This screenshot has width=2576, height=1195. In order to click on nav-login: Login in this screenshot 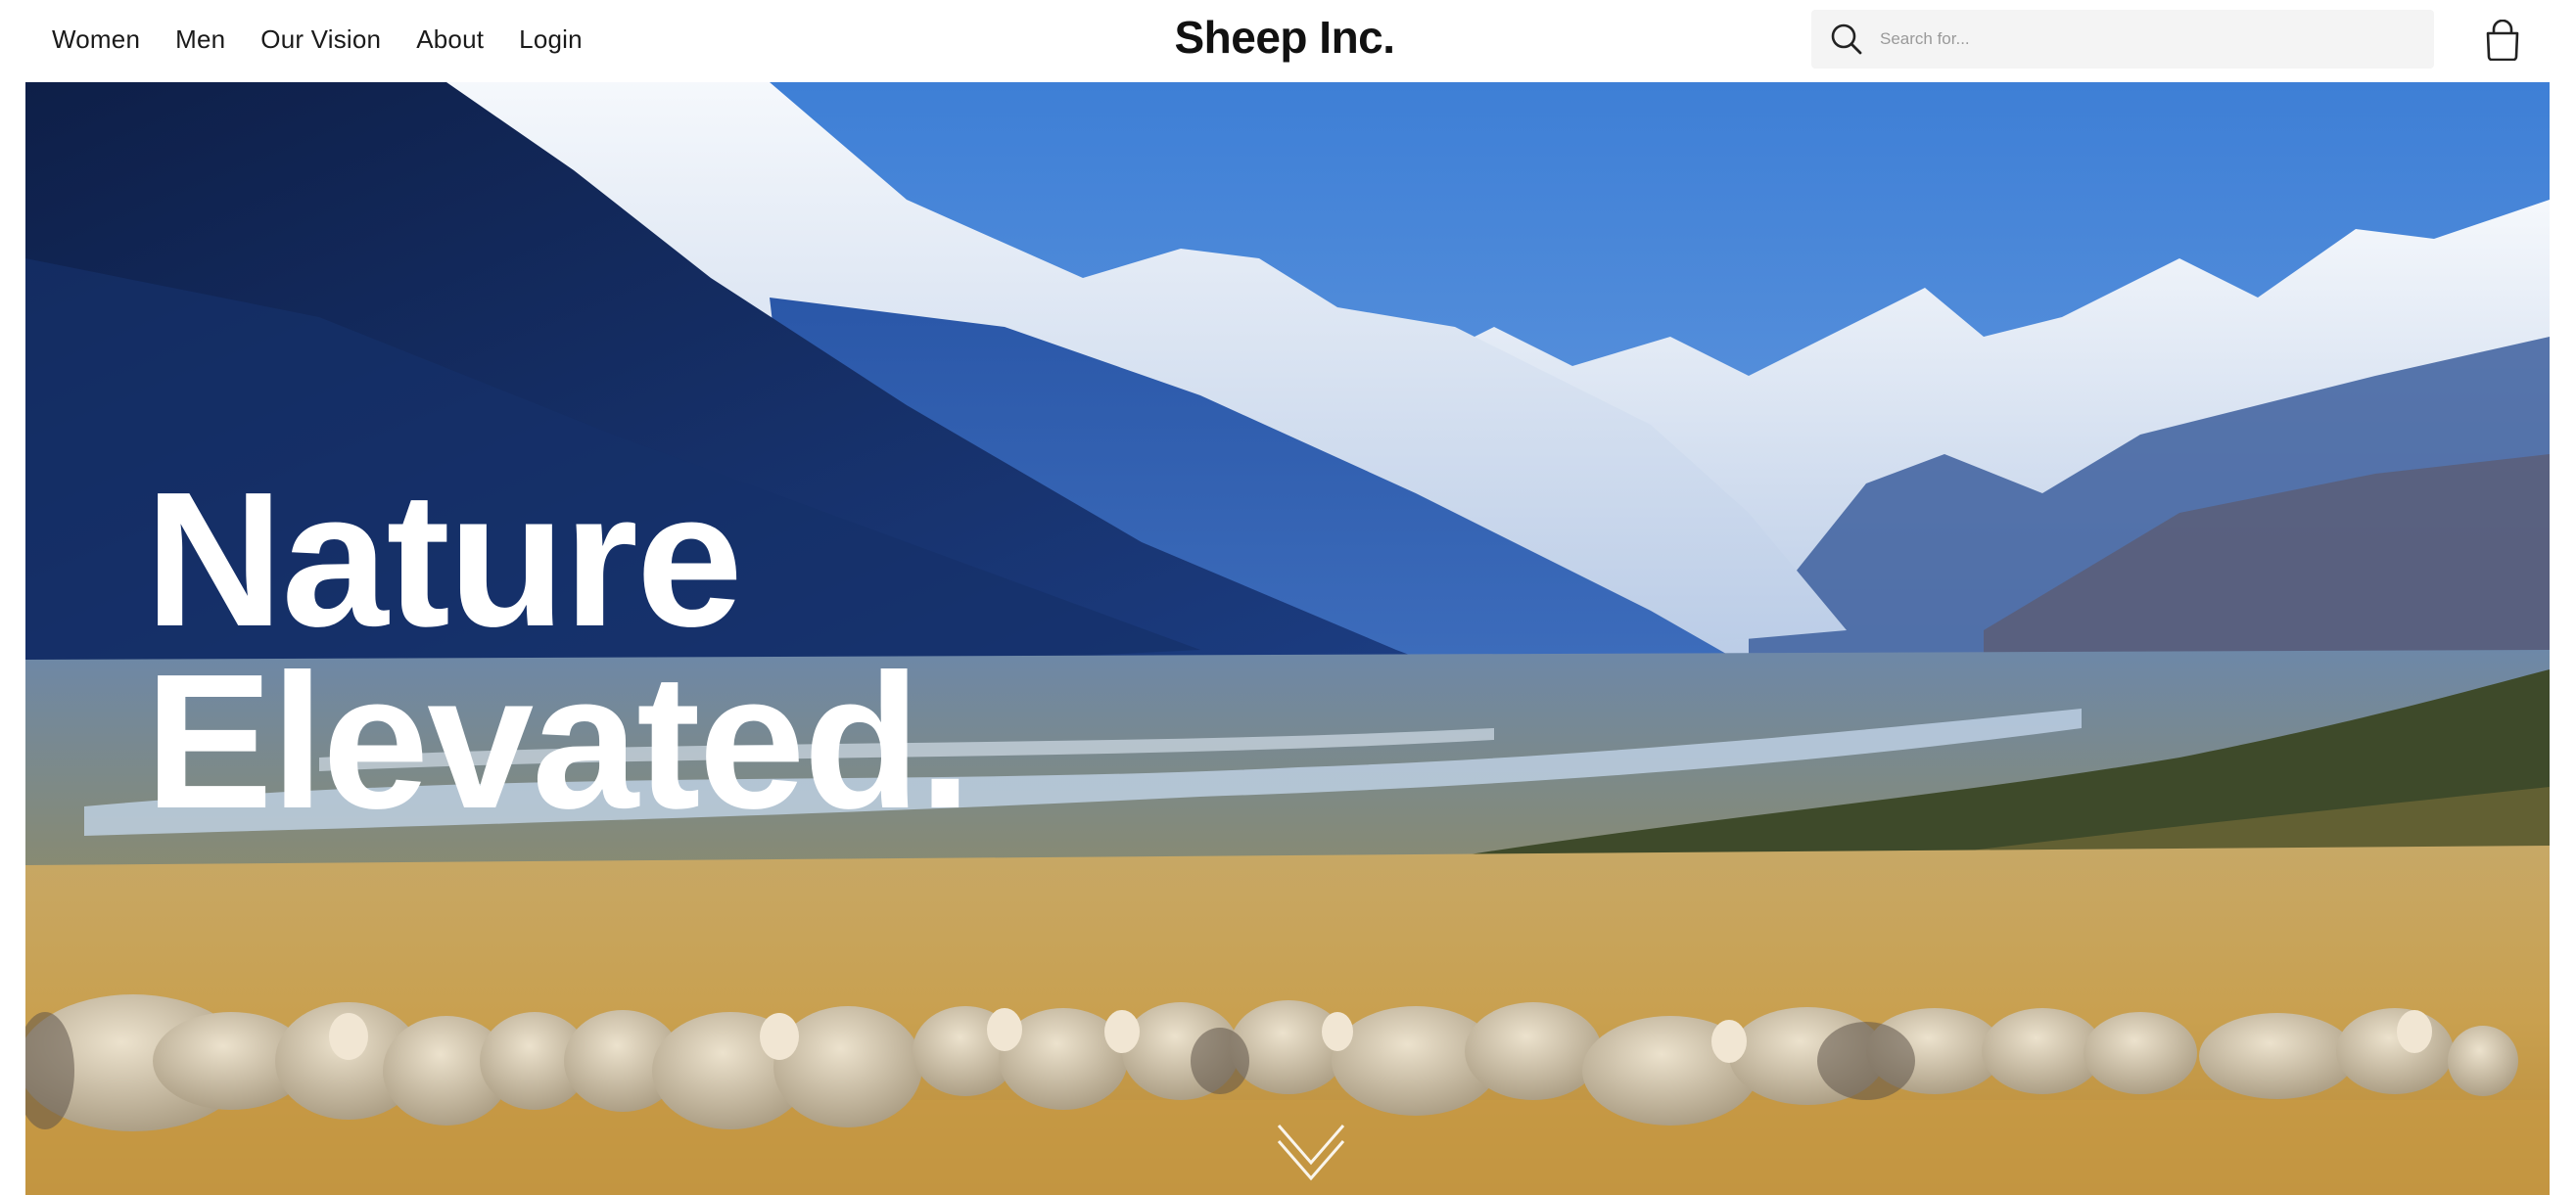, I will do `click(551, 39)`.